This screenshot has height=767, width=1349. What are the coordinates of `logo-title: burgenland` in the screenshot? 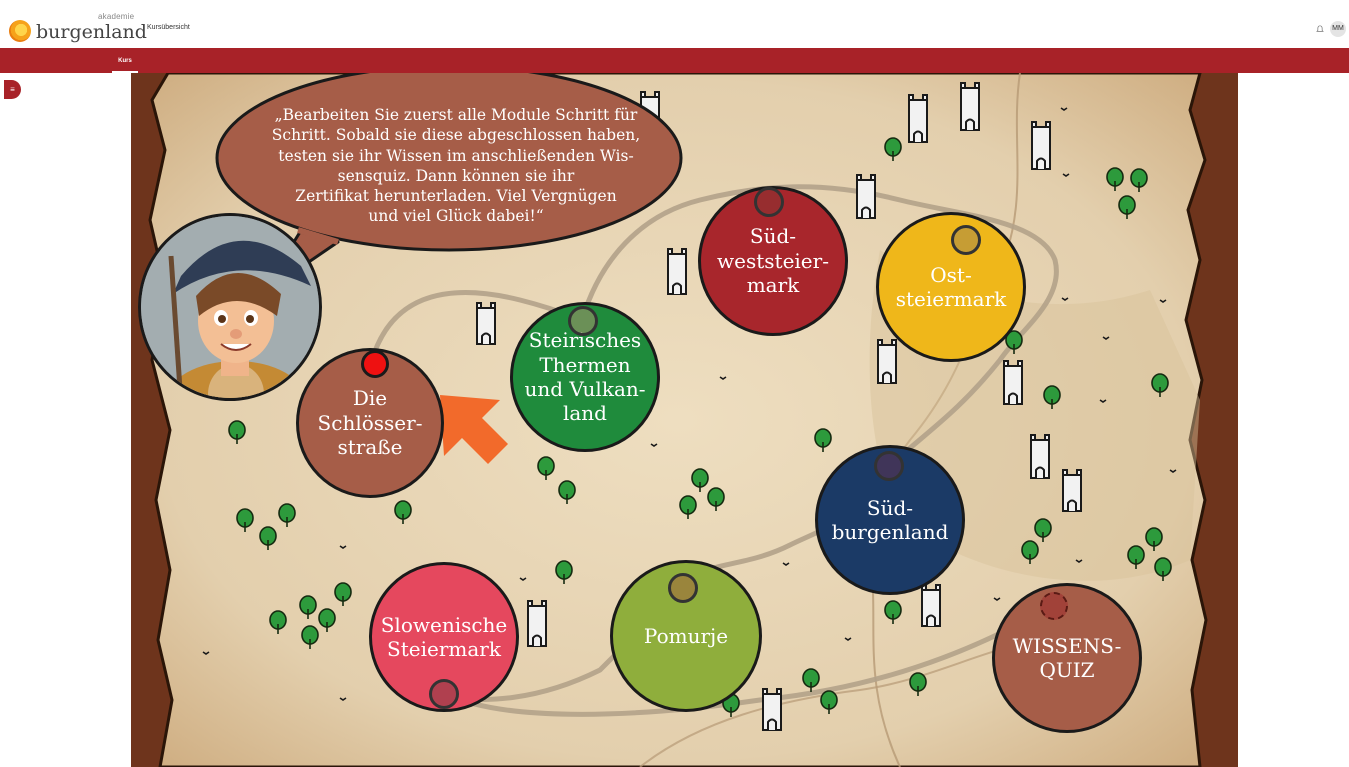 It's located at (91, 32).